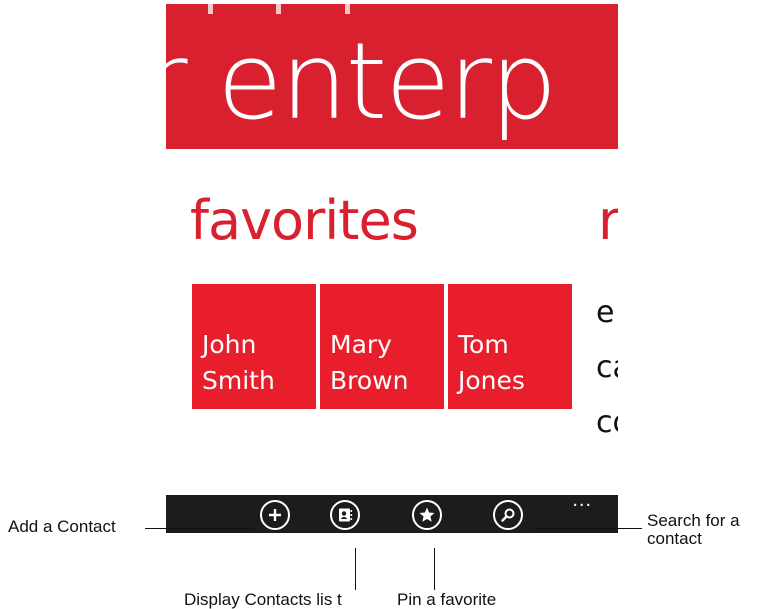 The height and width of the screenshot is (609, 765). Describe the element at coordinates (355, 569) in the screenshot. I see `callout-line-display-list` at that location.